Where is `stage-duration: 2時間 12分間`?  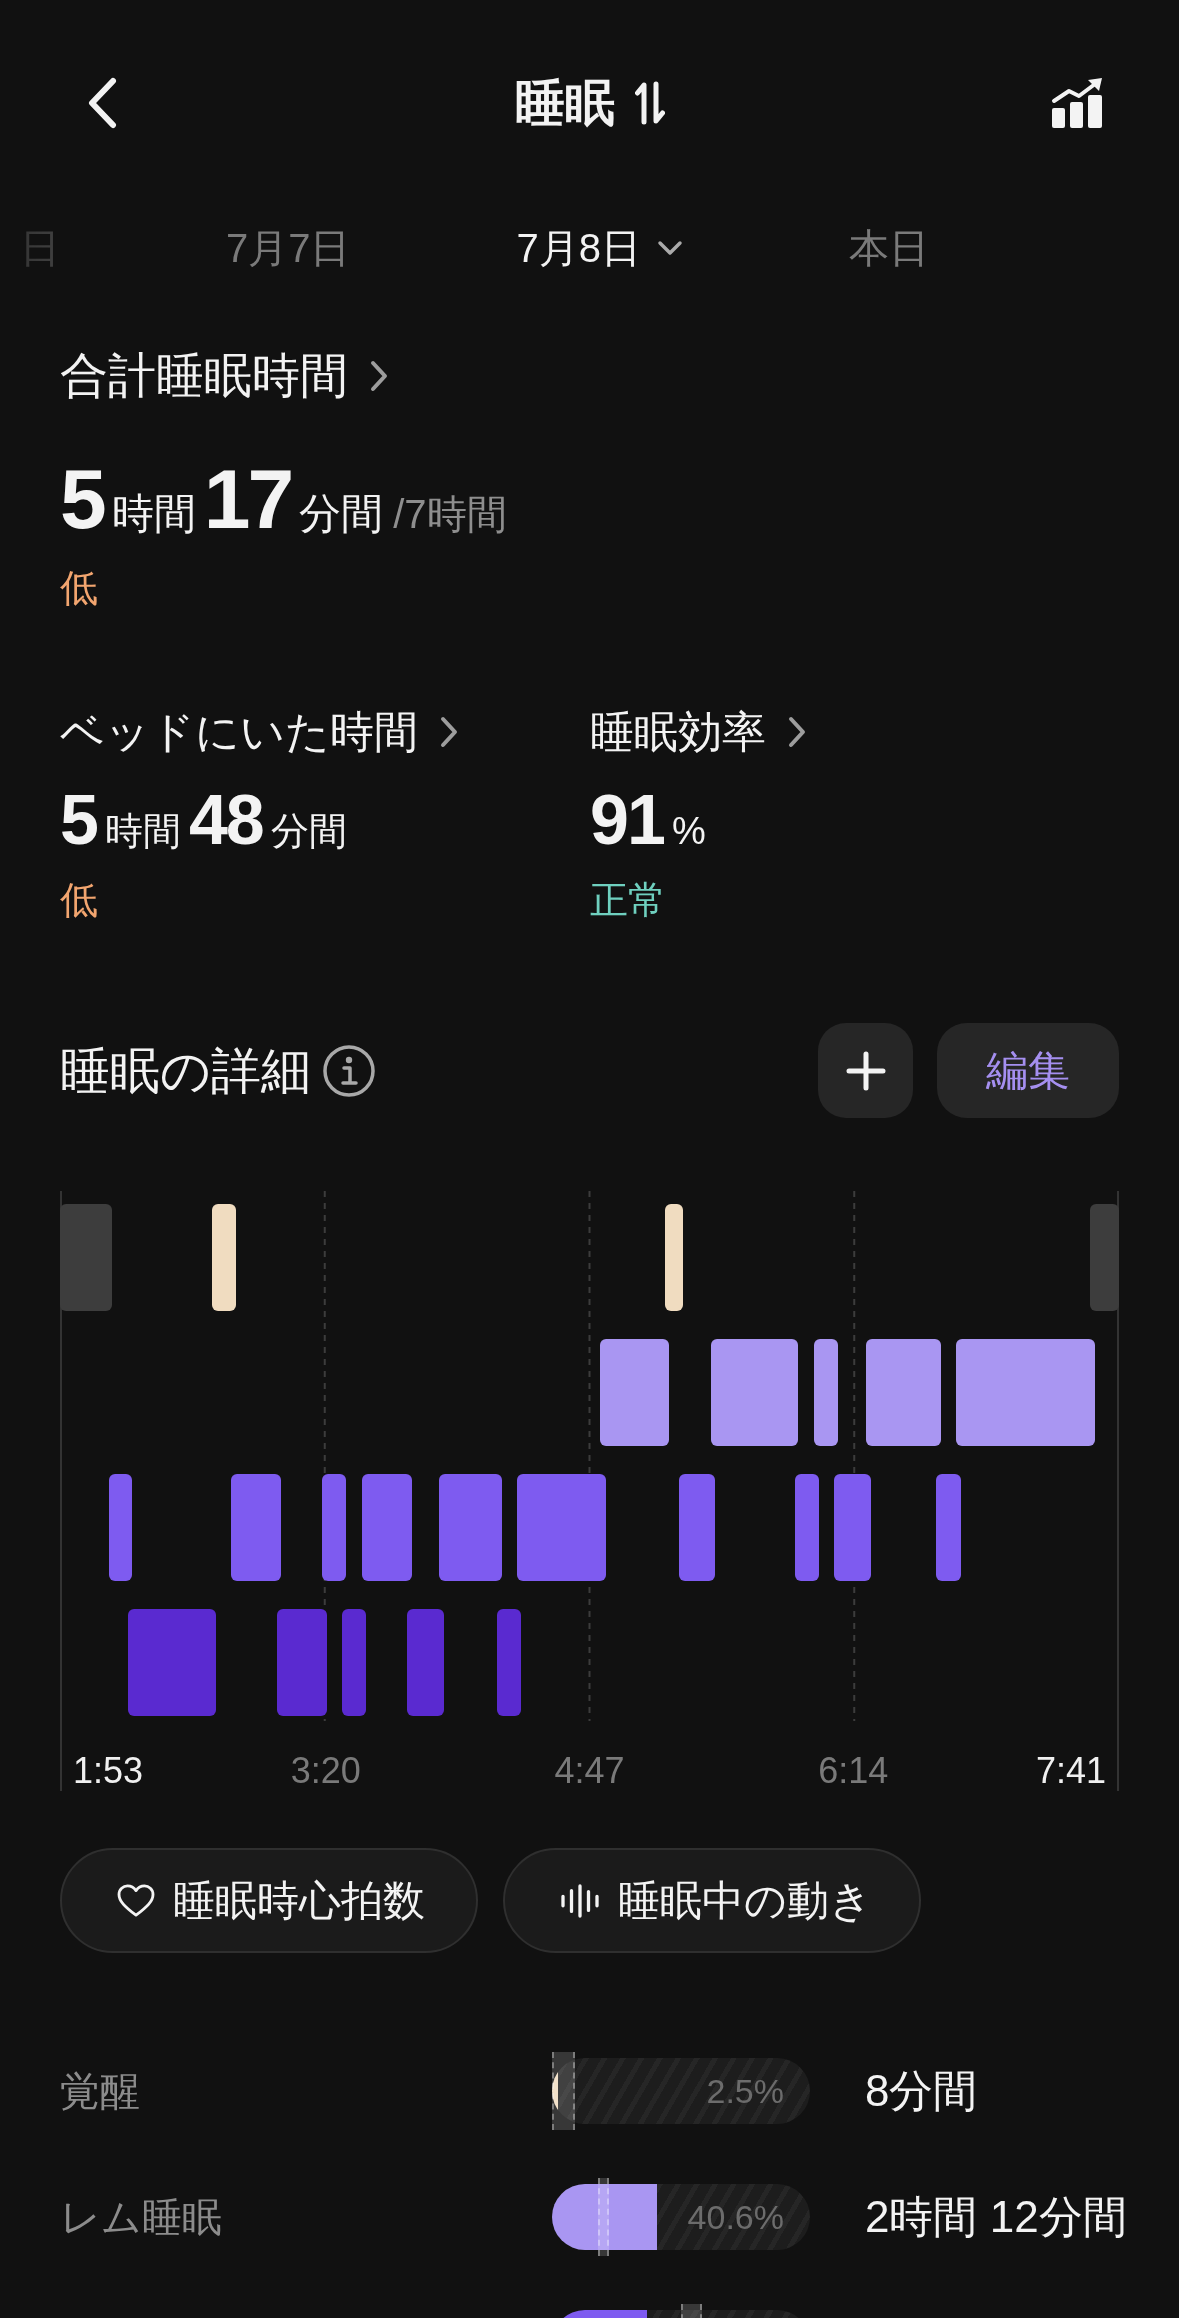 stage-duration: 2時間 12分間 is located at coordinates (996, 2217).